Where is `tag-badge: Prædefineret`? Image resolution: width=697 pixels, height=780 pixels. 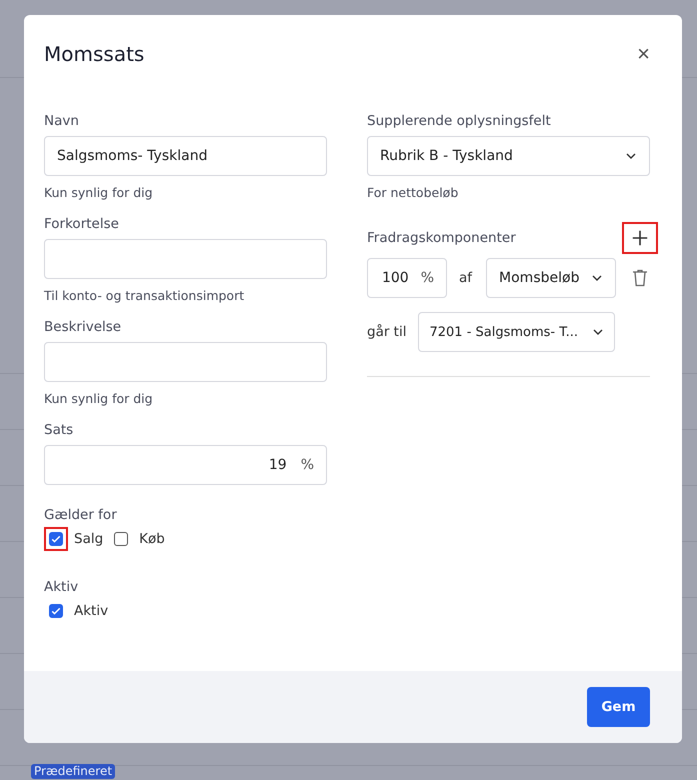
tag-badge: Prædefineret is located at coordinates (73, 771).